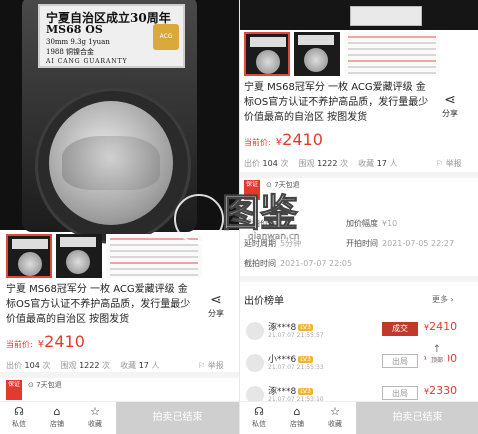 Image resolution: width=478 pixels, height=434 pixels. Describe the element at coordinates (78, 42) in the screenshot. I see `slab-spec: 30mm 9.3g 1yuan` at that location.